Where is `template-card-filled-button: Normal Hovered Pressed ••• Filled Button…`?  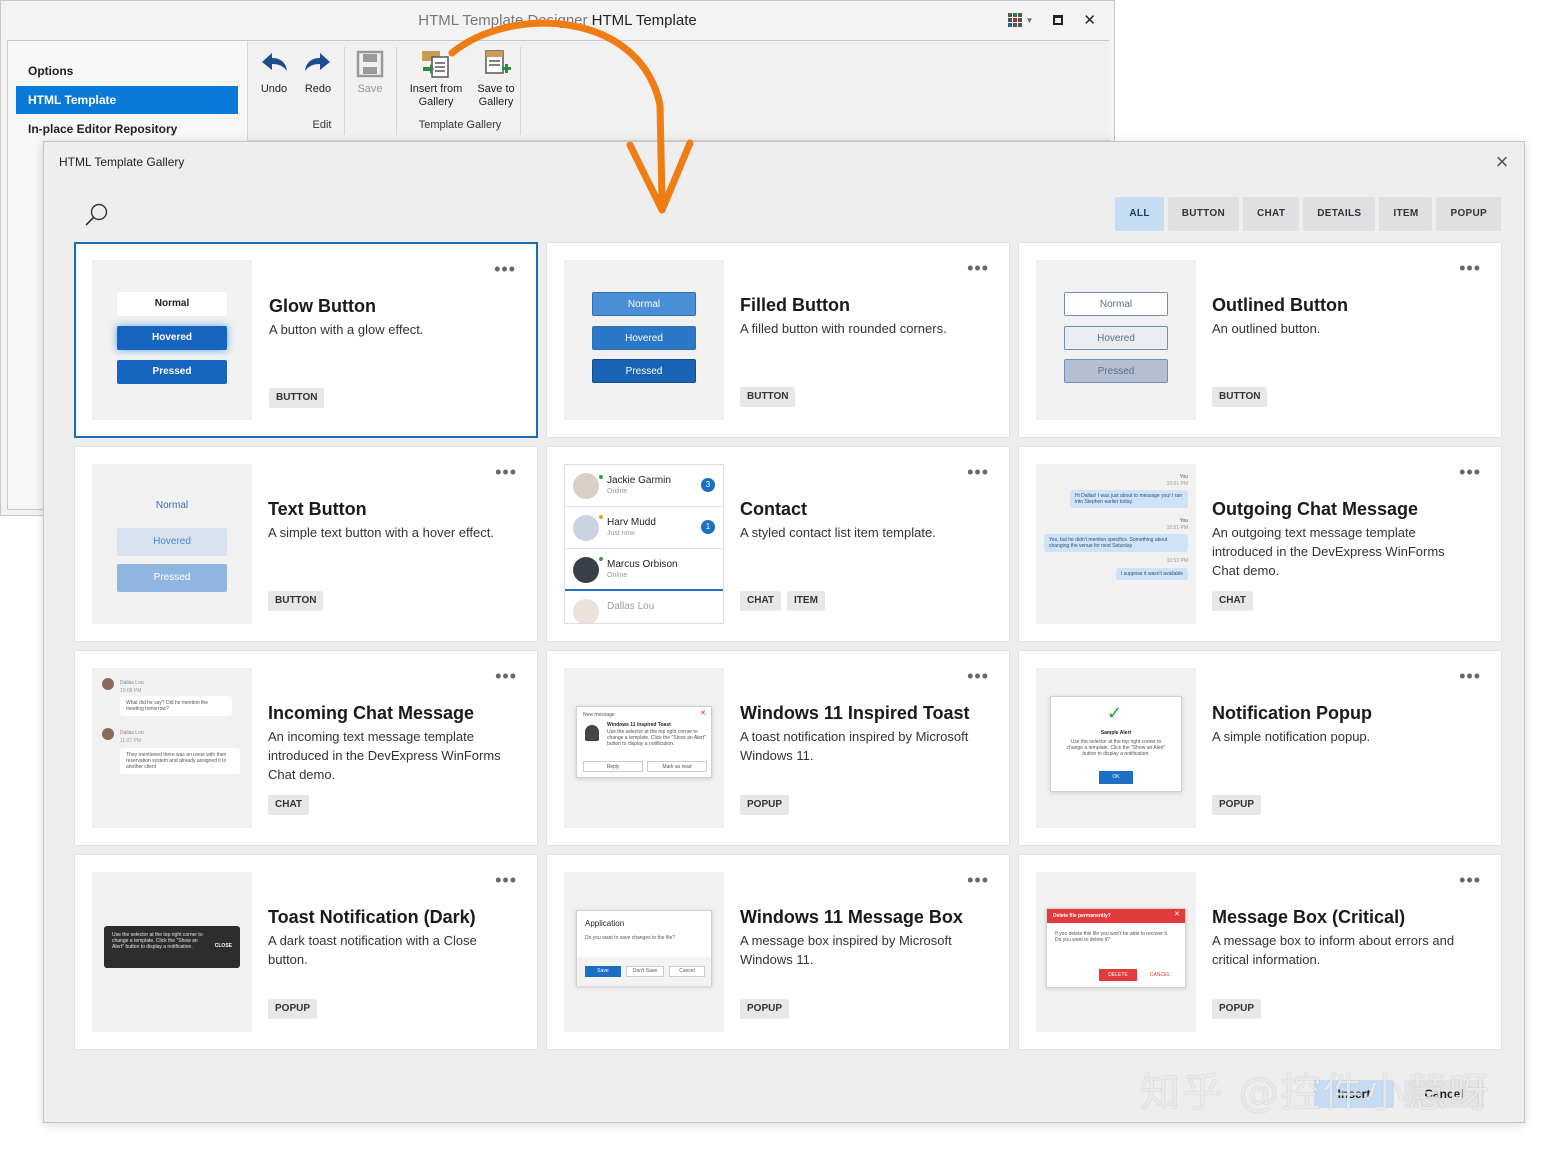 template-card-filled-button: Normal Hovered Pressed ••• Filled Button… is located at coordinates (778, 340).